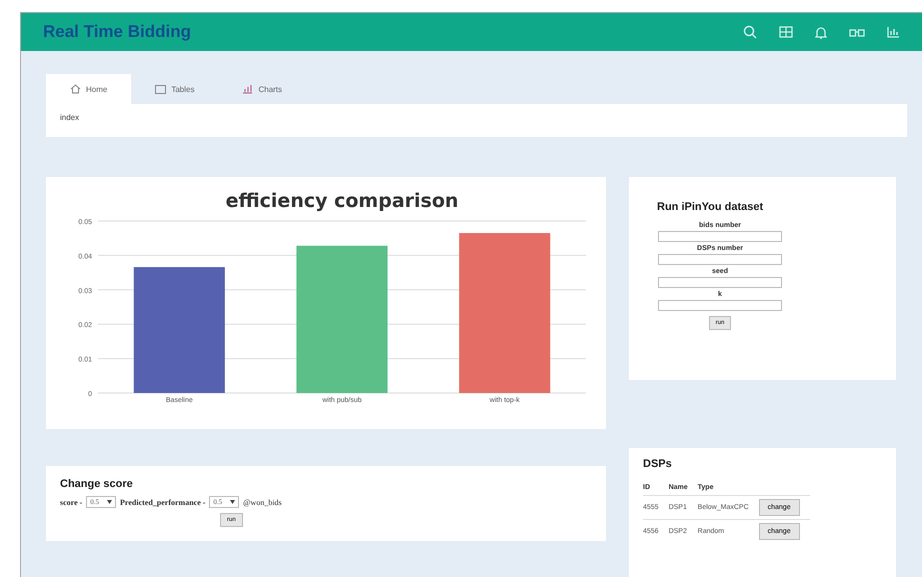 This screenshot has width=922, height=577. I want to click on score-label: score -, so click(71, 502).